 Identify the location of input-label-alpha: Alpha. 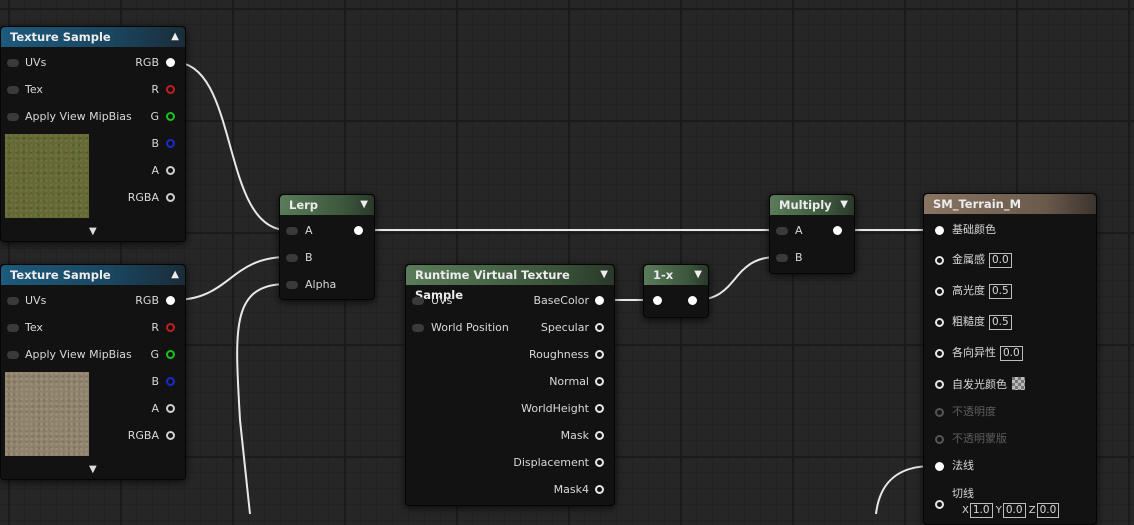
(321, 284).